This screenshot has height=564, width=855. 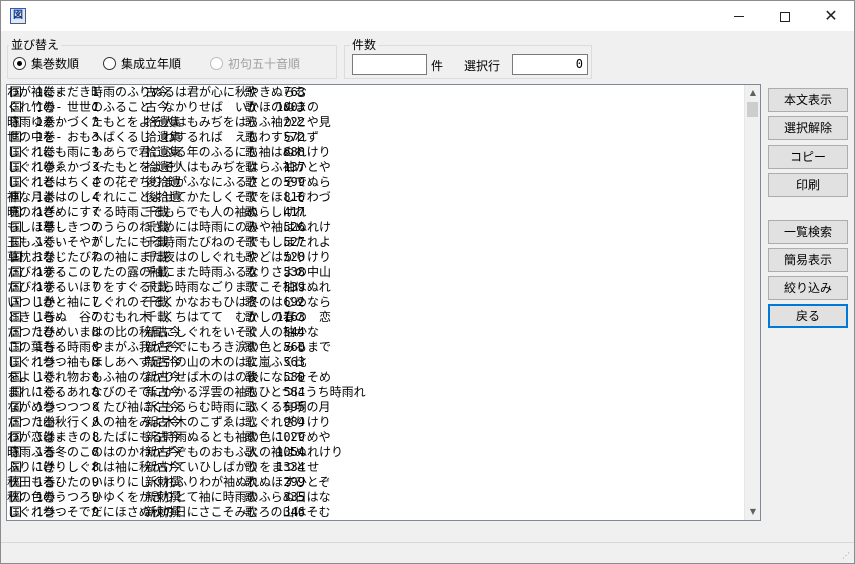 I want to click on cell-text: たつたひめいまはの比の秋風にしぐれをいそぐ人の袖かな, so click(x=163, y=332).